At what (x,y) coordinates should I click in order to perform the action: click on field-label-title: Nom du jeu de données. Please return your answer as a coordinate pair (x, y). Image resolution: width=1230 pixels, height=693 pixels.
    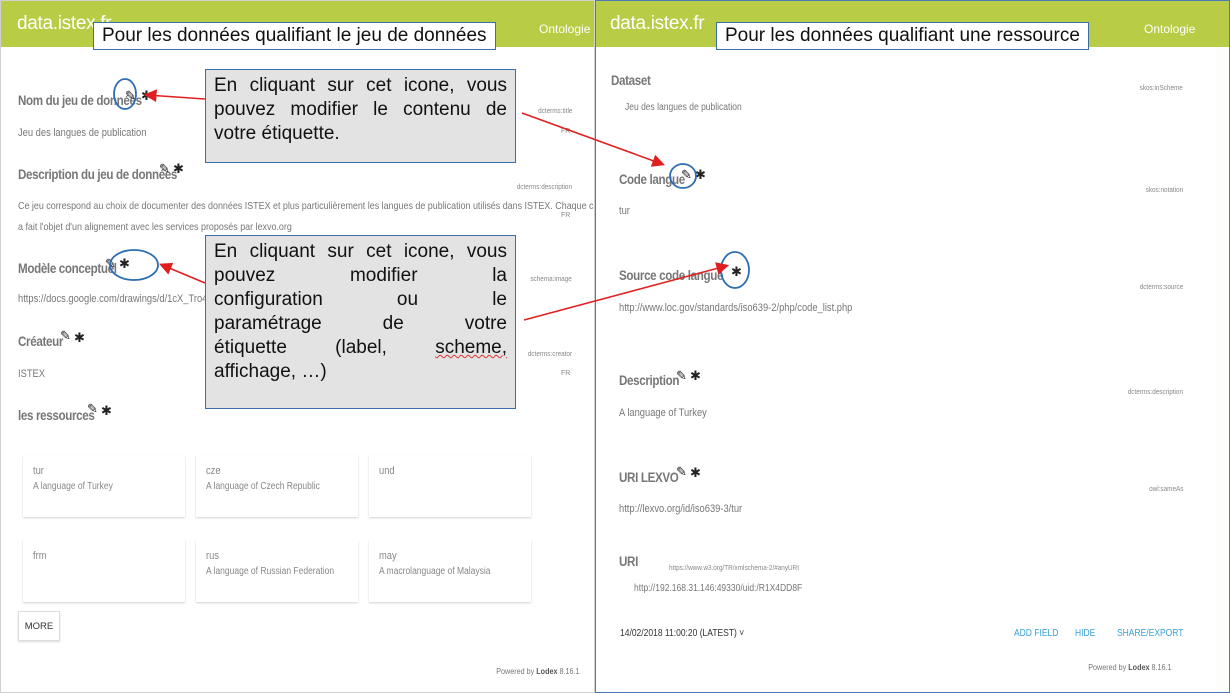
    Looking at the image, I should click on (80, 100).